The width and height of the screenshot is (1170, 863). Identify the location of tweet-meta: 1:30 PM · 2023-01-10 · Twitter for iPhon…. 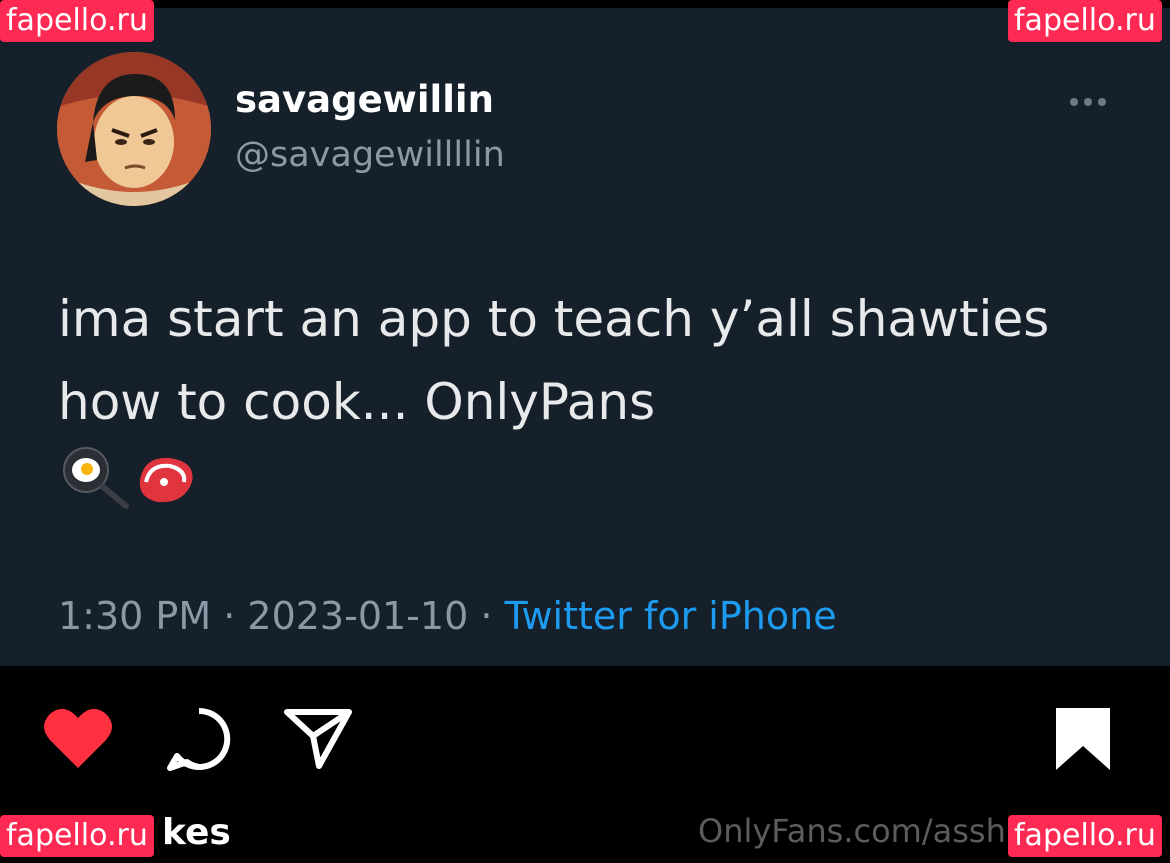
(447, 616).